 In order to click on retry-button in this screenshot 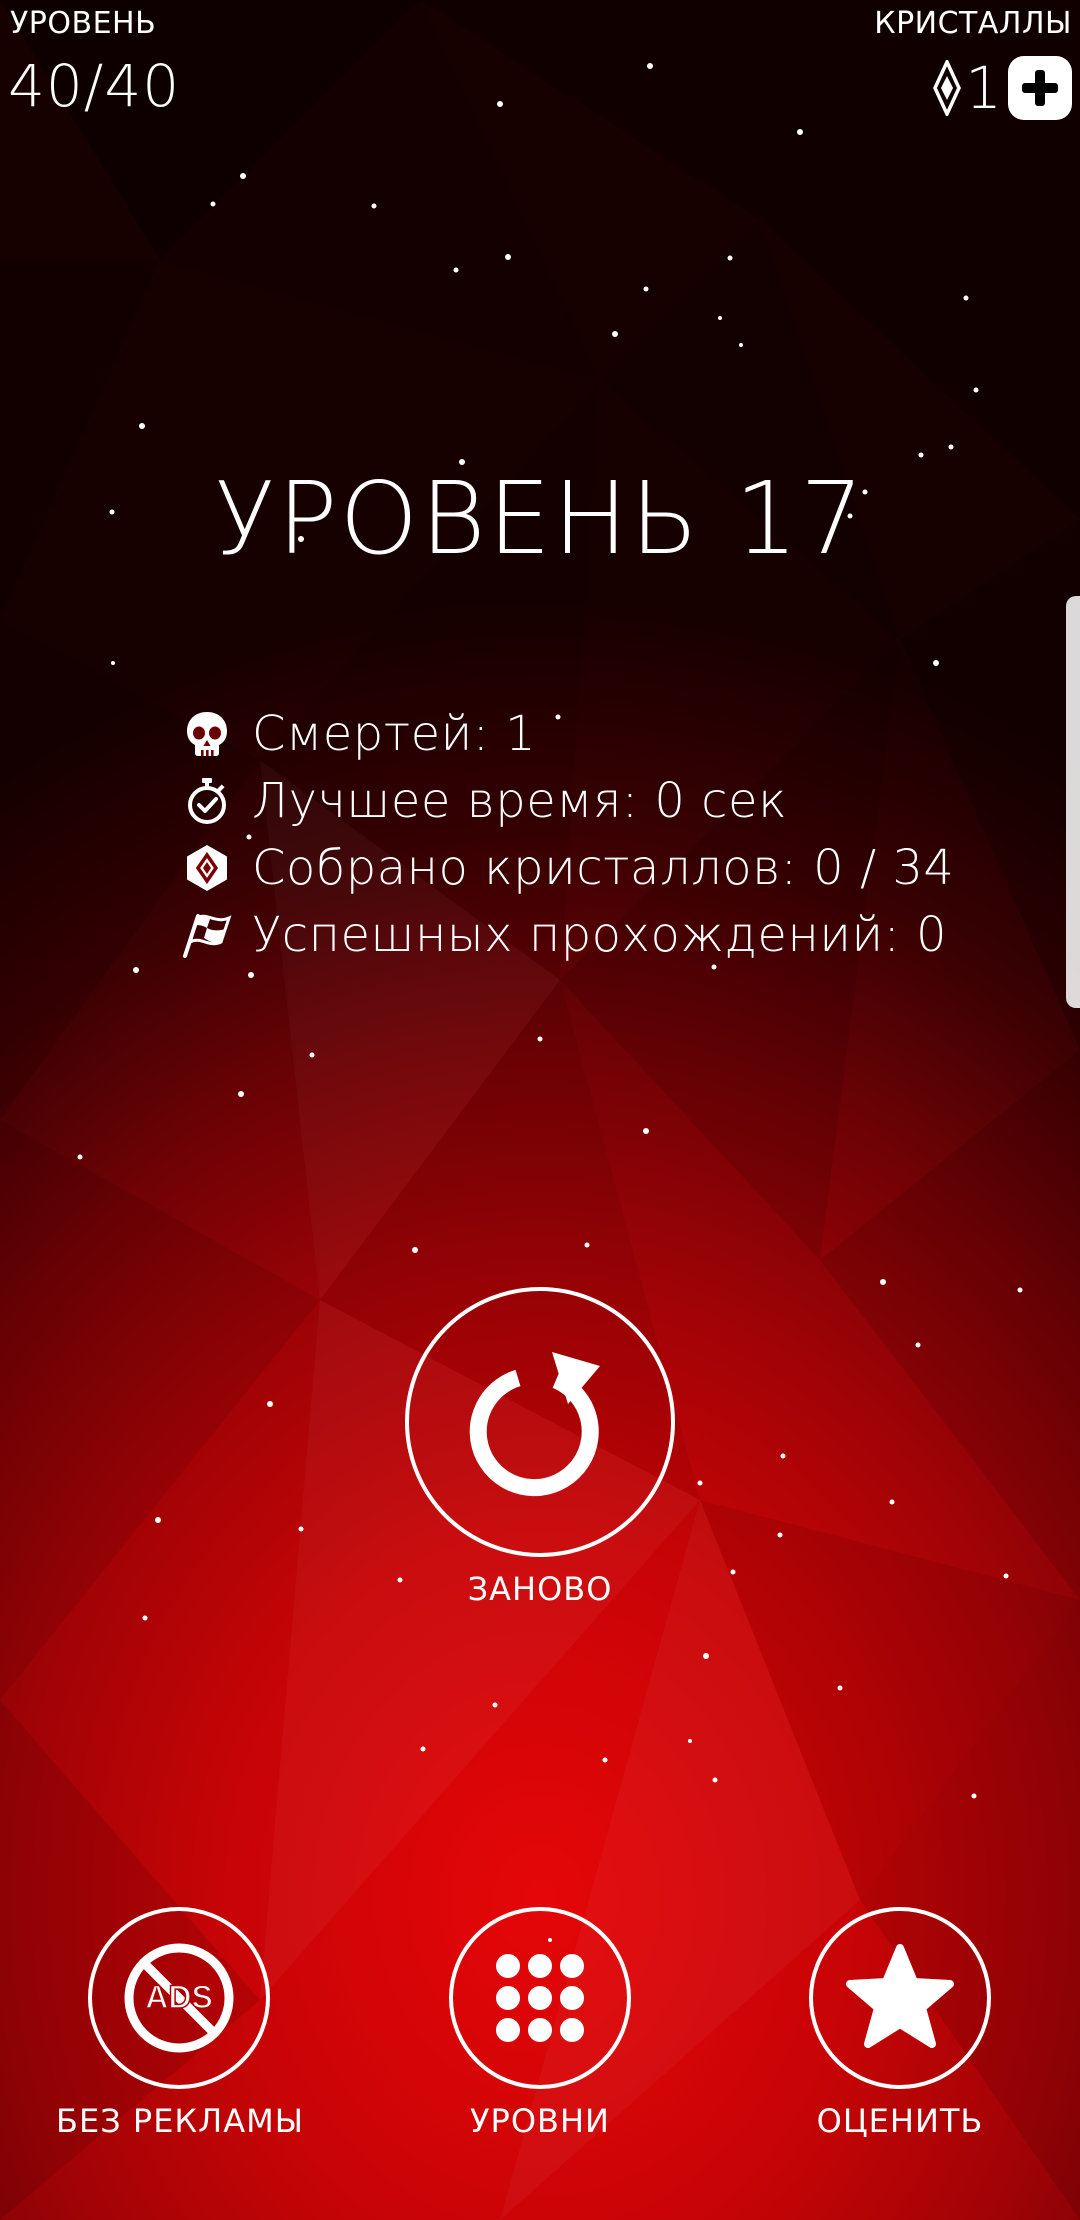, I will do `click(540, 1422)`.